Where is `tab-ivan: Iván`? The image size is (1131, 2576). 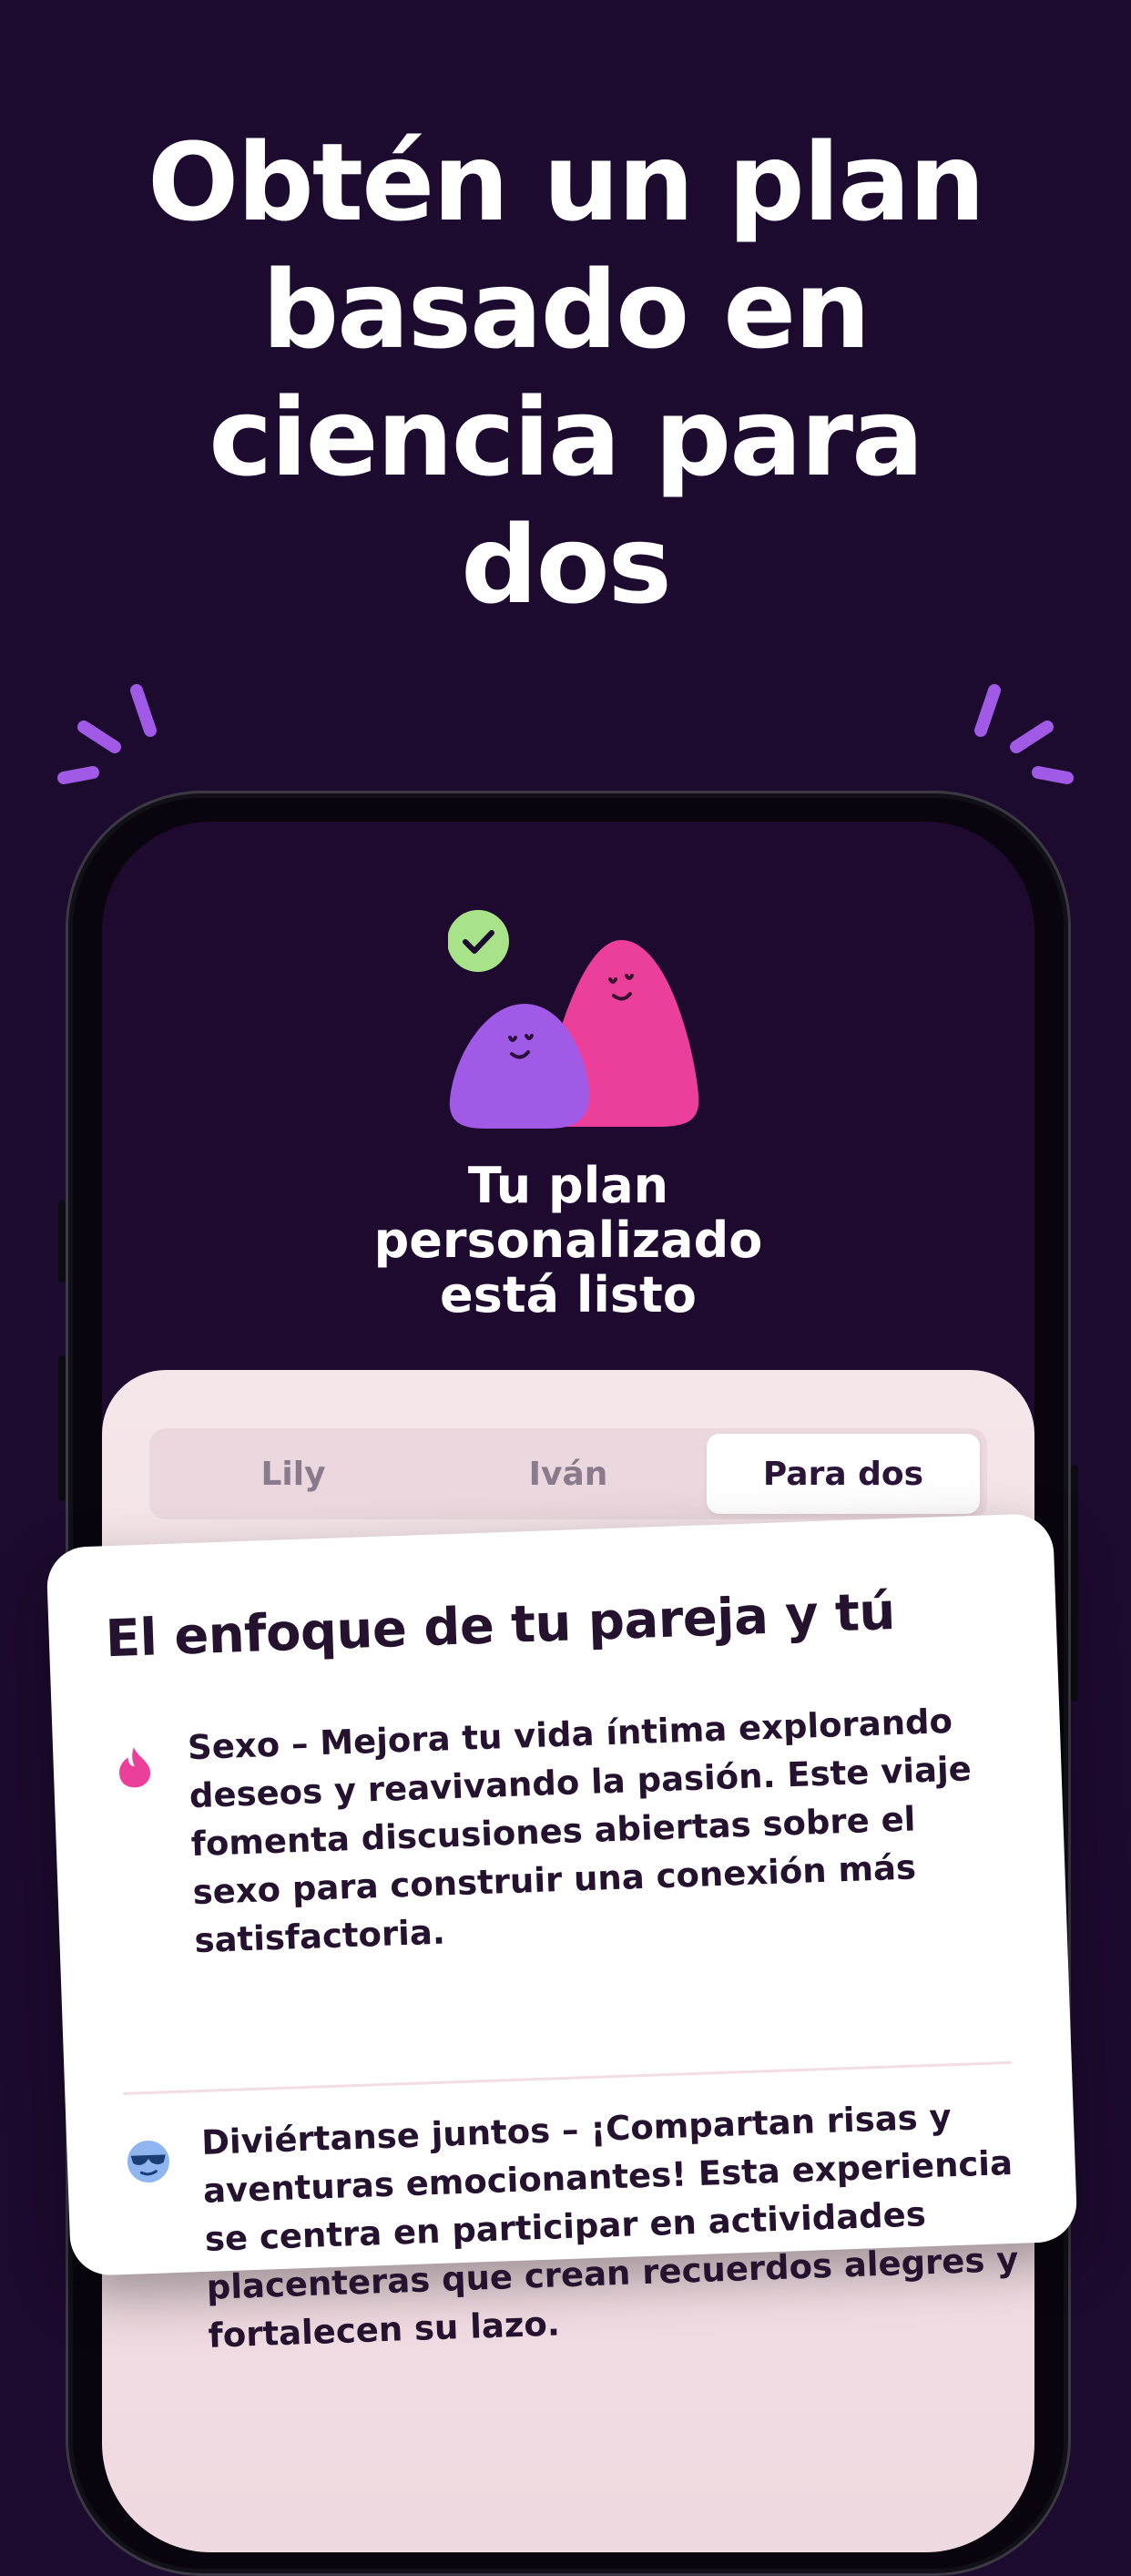
tab-ivan: Iván is located at coordinates (569, 1474).